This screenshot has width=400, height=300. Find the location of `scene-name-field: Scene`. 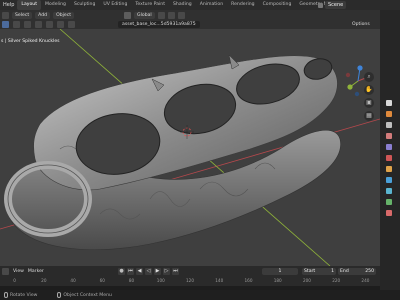

scene-name-field: Scene is located at coordinates (336, 5).